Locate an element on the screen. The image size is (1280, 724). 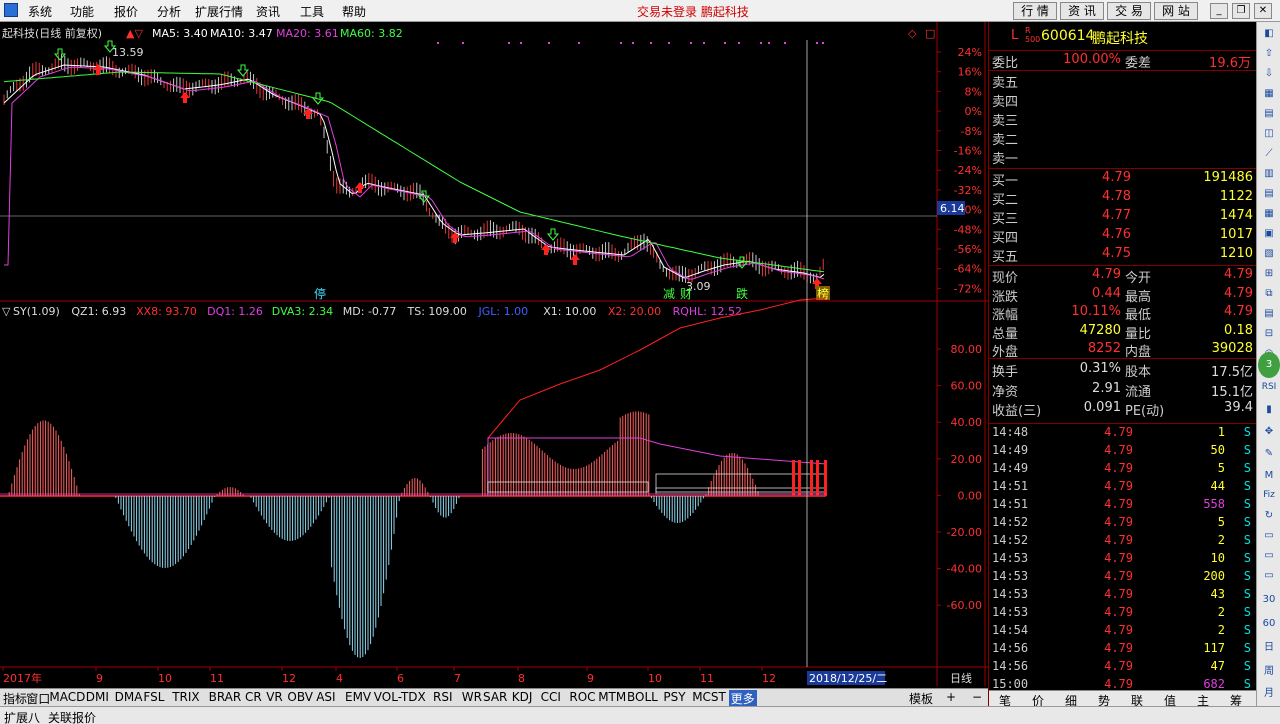
bid-row: 买三 4.77 1474 is located at coordinates (1123, 217).